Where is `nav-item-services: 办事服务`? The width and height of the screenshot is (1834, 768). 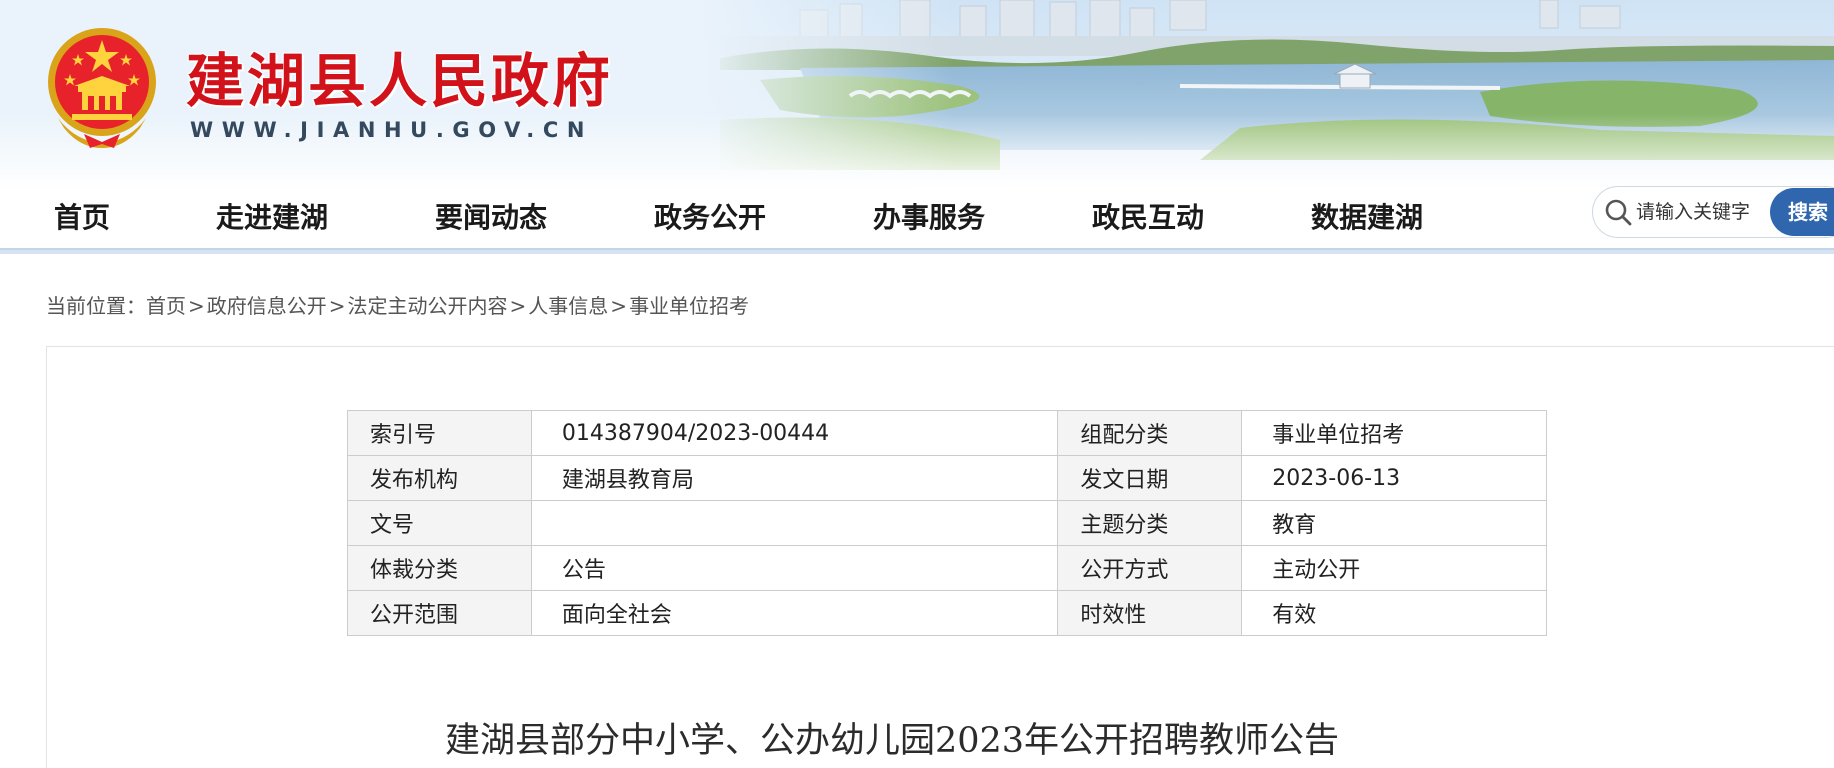 nav-item-services: 办事服务 is located at coordinates (929, 216).